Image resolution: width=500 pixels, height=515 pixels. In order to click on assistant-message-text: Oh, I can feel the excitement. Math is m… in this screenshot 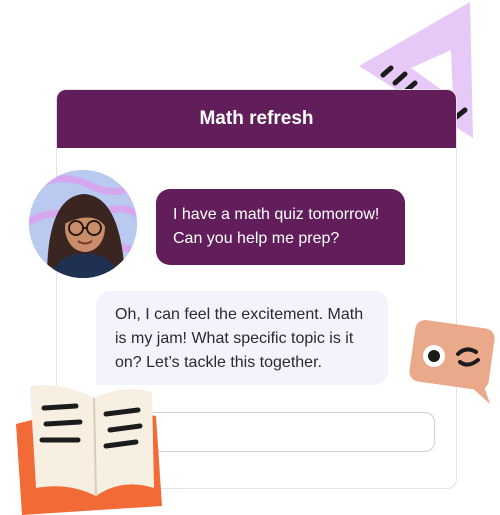, I will do `click(239, 338)`.